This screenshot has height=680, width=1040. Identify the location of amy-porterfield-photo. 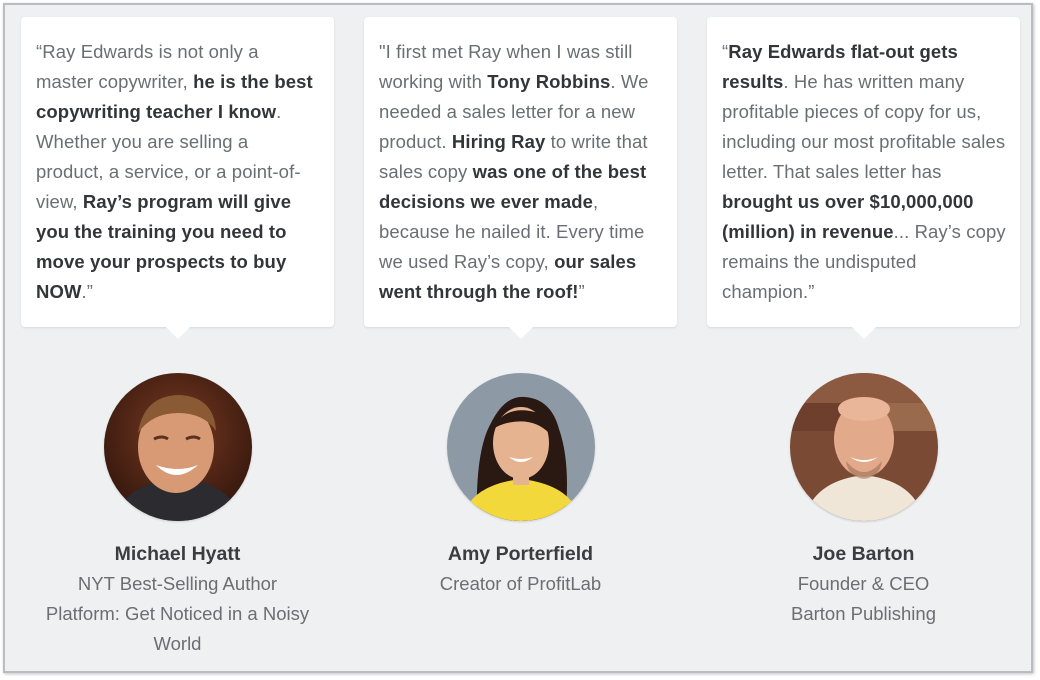
(520, 447).